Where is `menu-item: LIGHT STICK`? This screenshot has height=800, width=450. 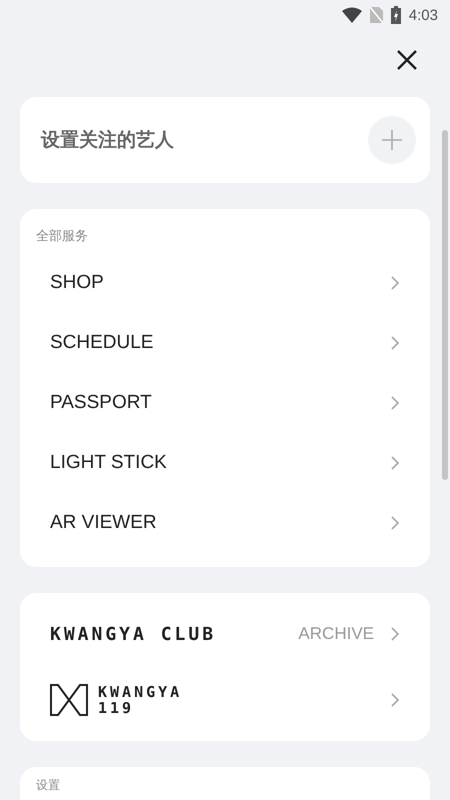
menu-item: LIGHT STICK is located at coordinates (225, 463).